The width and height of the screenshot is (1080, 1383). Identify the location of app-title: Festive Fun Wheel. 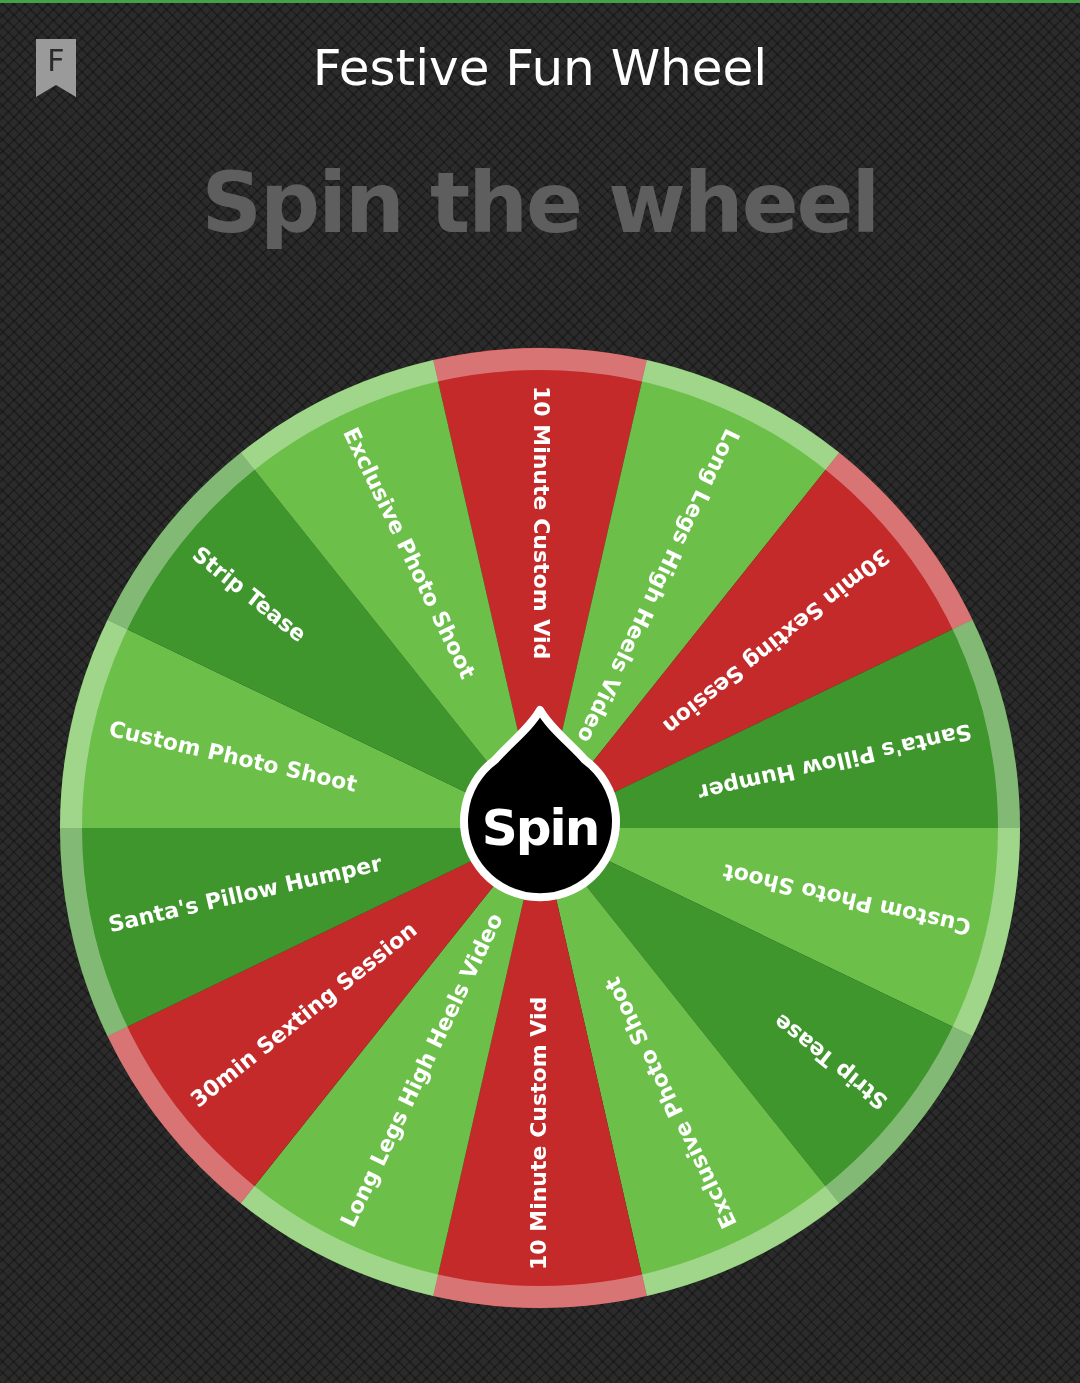
(540, 68).